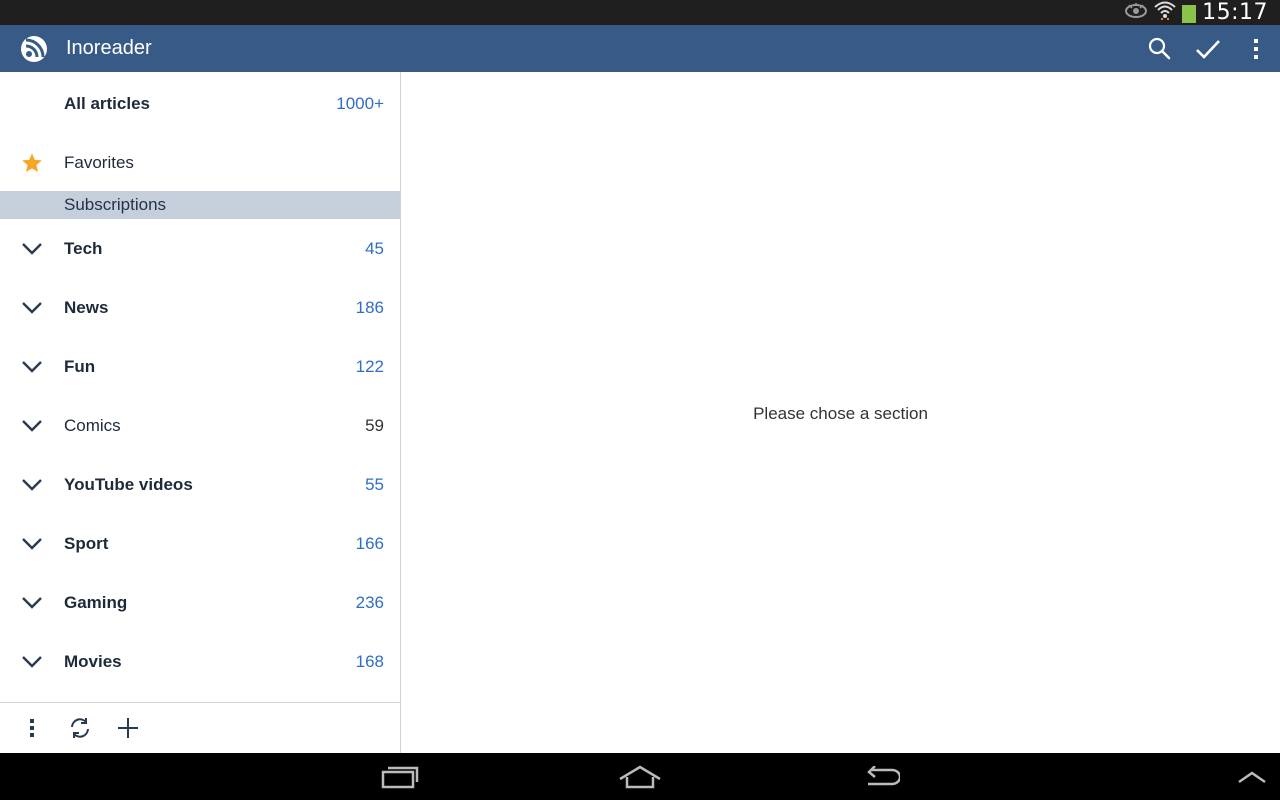  I want to click on battery-icon, so click(1189, 12).